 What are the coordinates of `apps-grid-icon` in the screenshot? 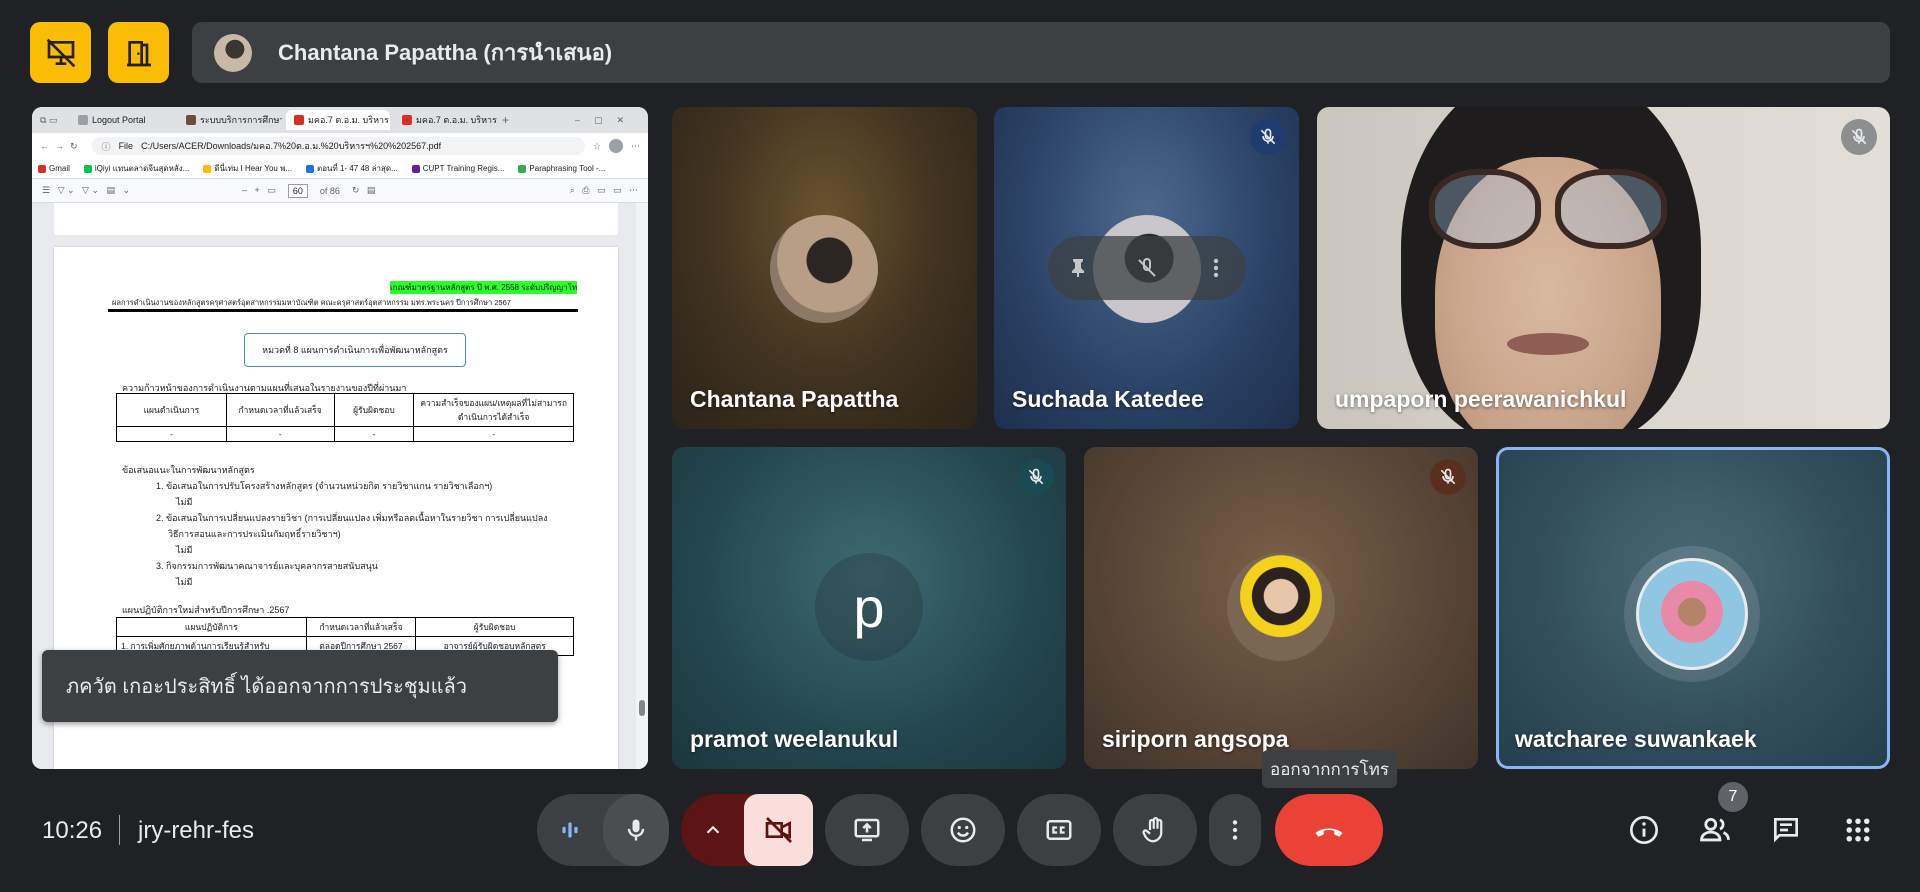 It's located at (1858, 830).